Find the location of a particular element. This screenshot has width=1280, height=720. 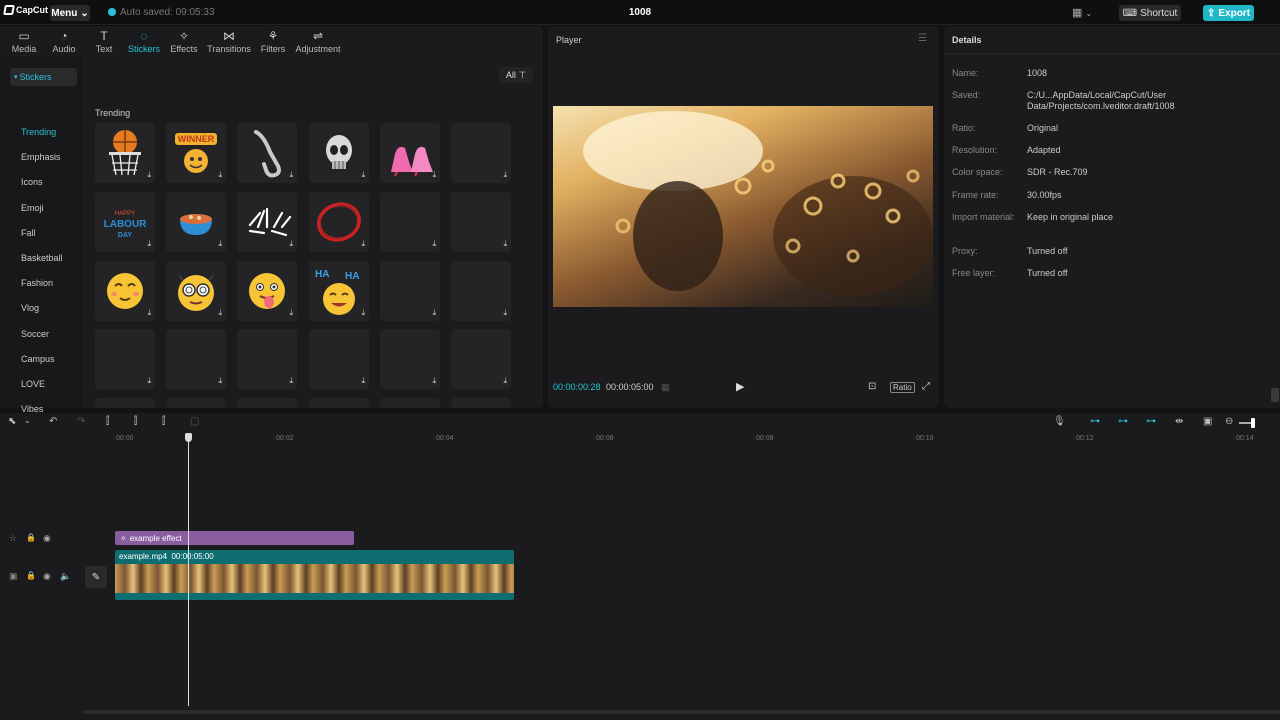

details-scrollbar is located at coordinates (1275, 395).